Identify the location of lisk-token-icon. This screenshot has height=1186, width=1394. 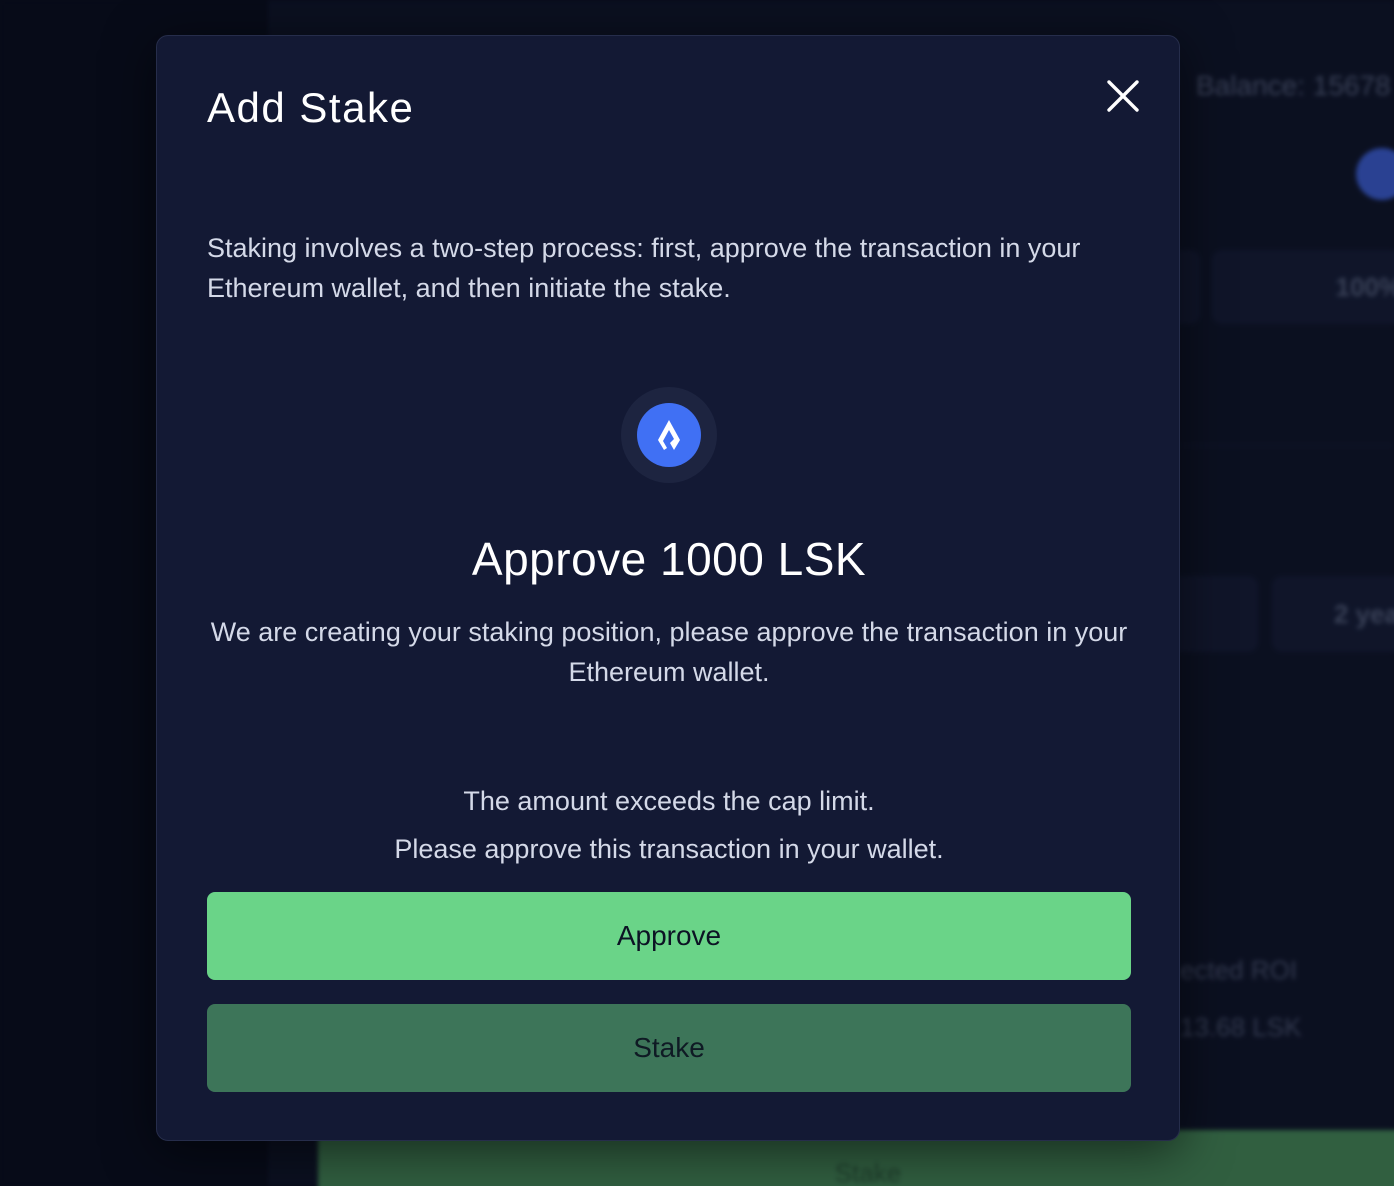
(669, 435).